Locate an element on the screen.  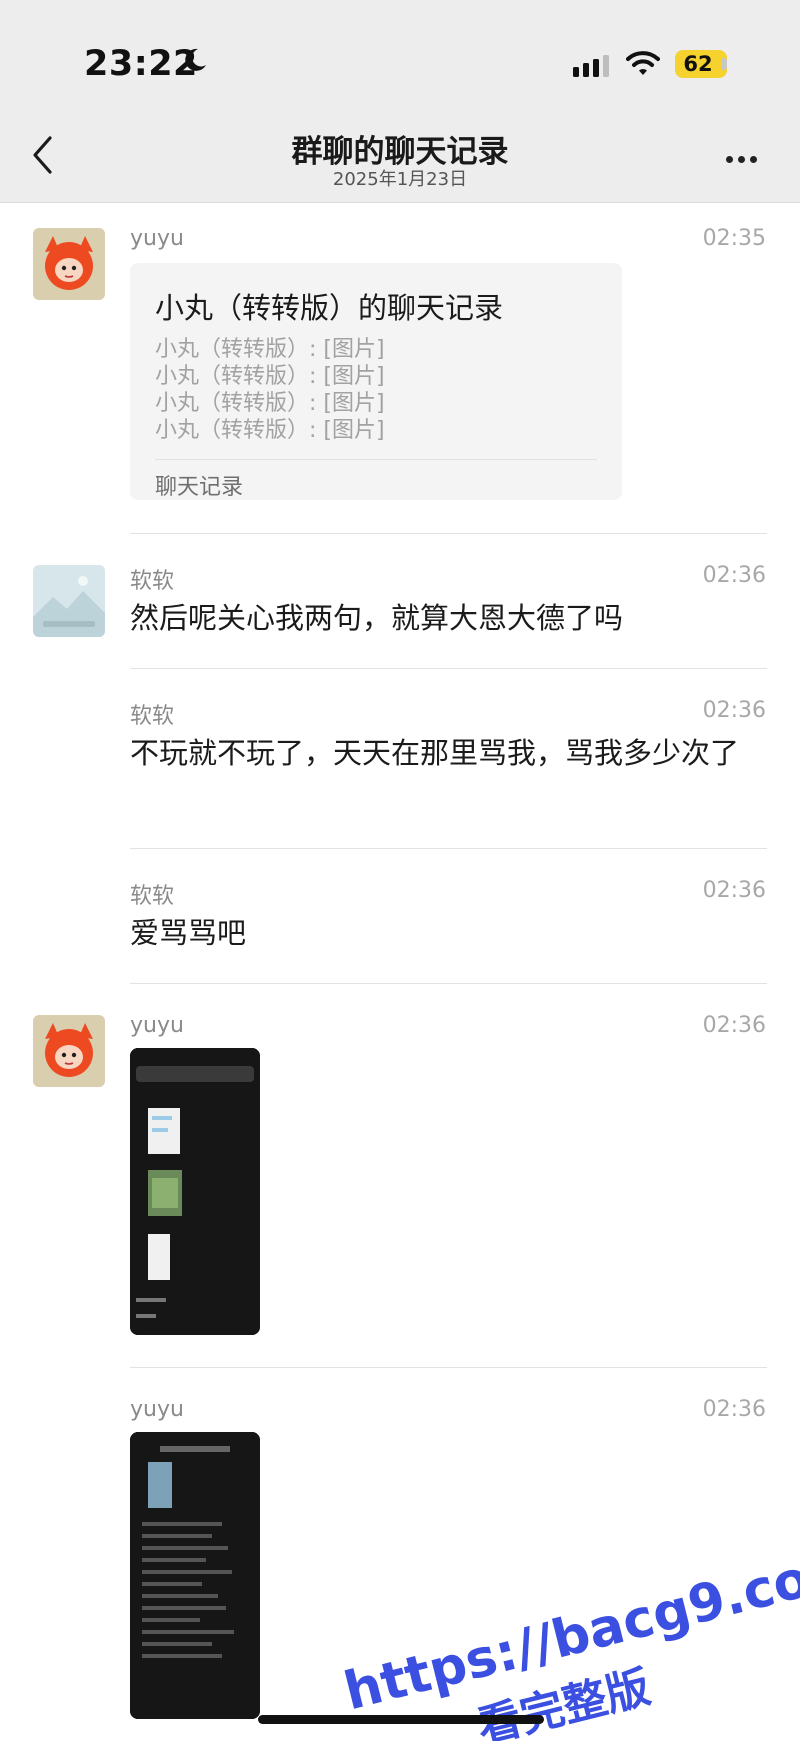
home-indicator is located at coordinates (401, 1719).